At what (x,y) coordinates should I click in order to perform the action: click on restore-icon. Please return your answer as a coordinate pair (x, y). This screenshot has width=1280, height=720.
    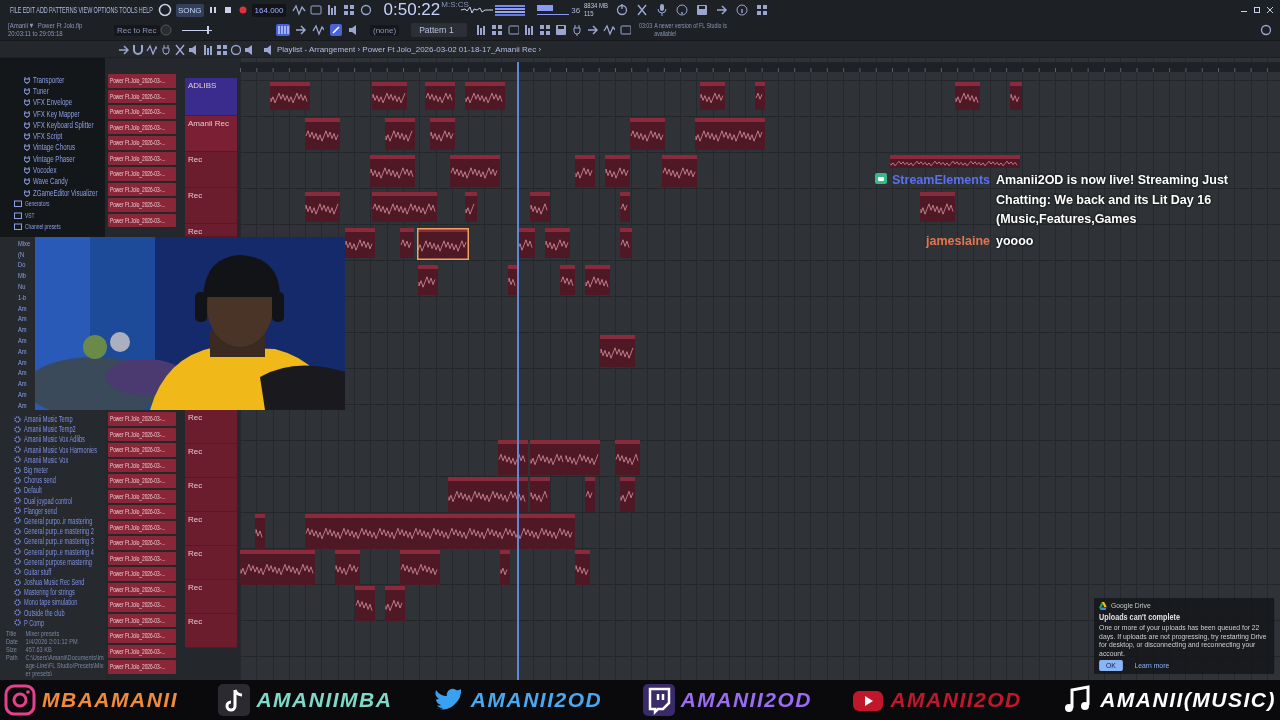
    Looking at the image, I should click on (1257, 10).